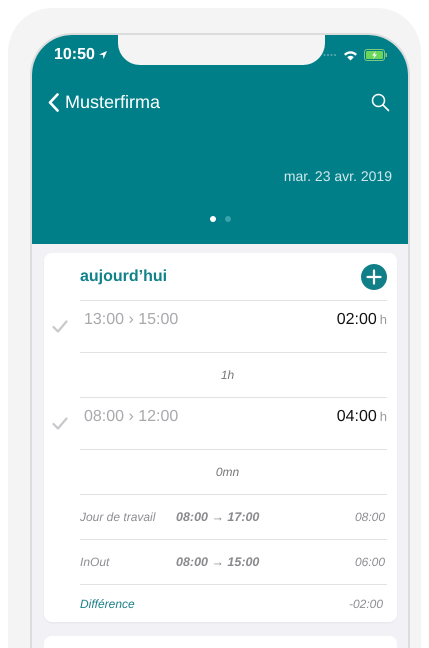  Describe the element at coordinates (380, 102) in the screenshot. I see `search-icon` at that location.